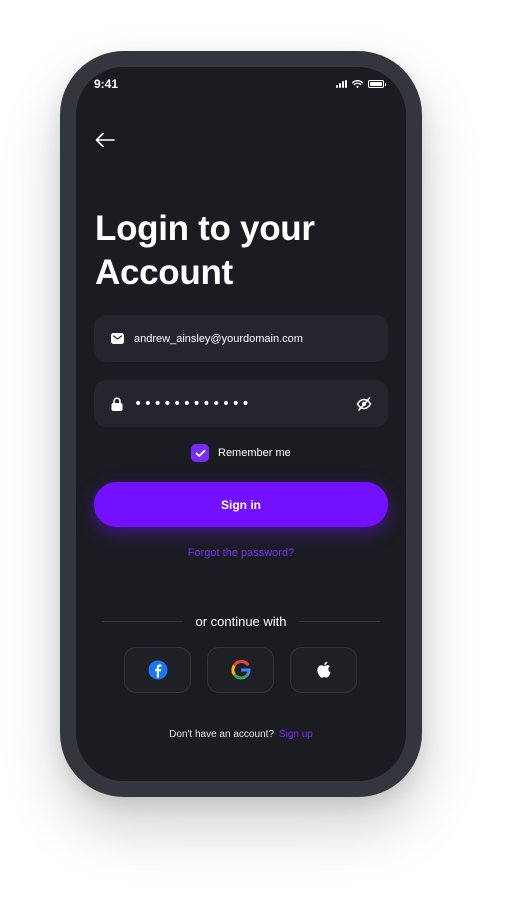 This screenshot has height=907, width=522. I want to click on signup-question: Don't have an account?, so click(221, 734).